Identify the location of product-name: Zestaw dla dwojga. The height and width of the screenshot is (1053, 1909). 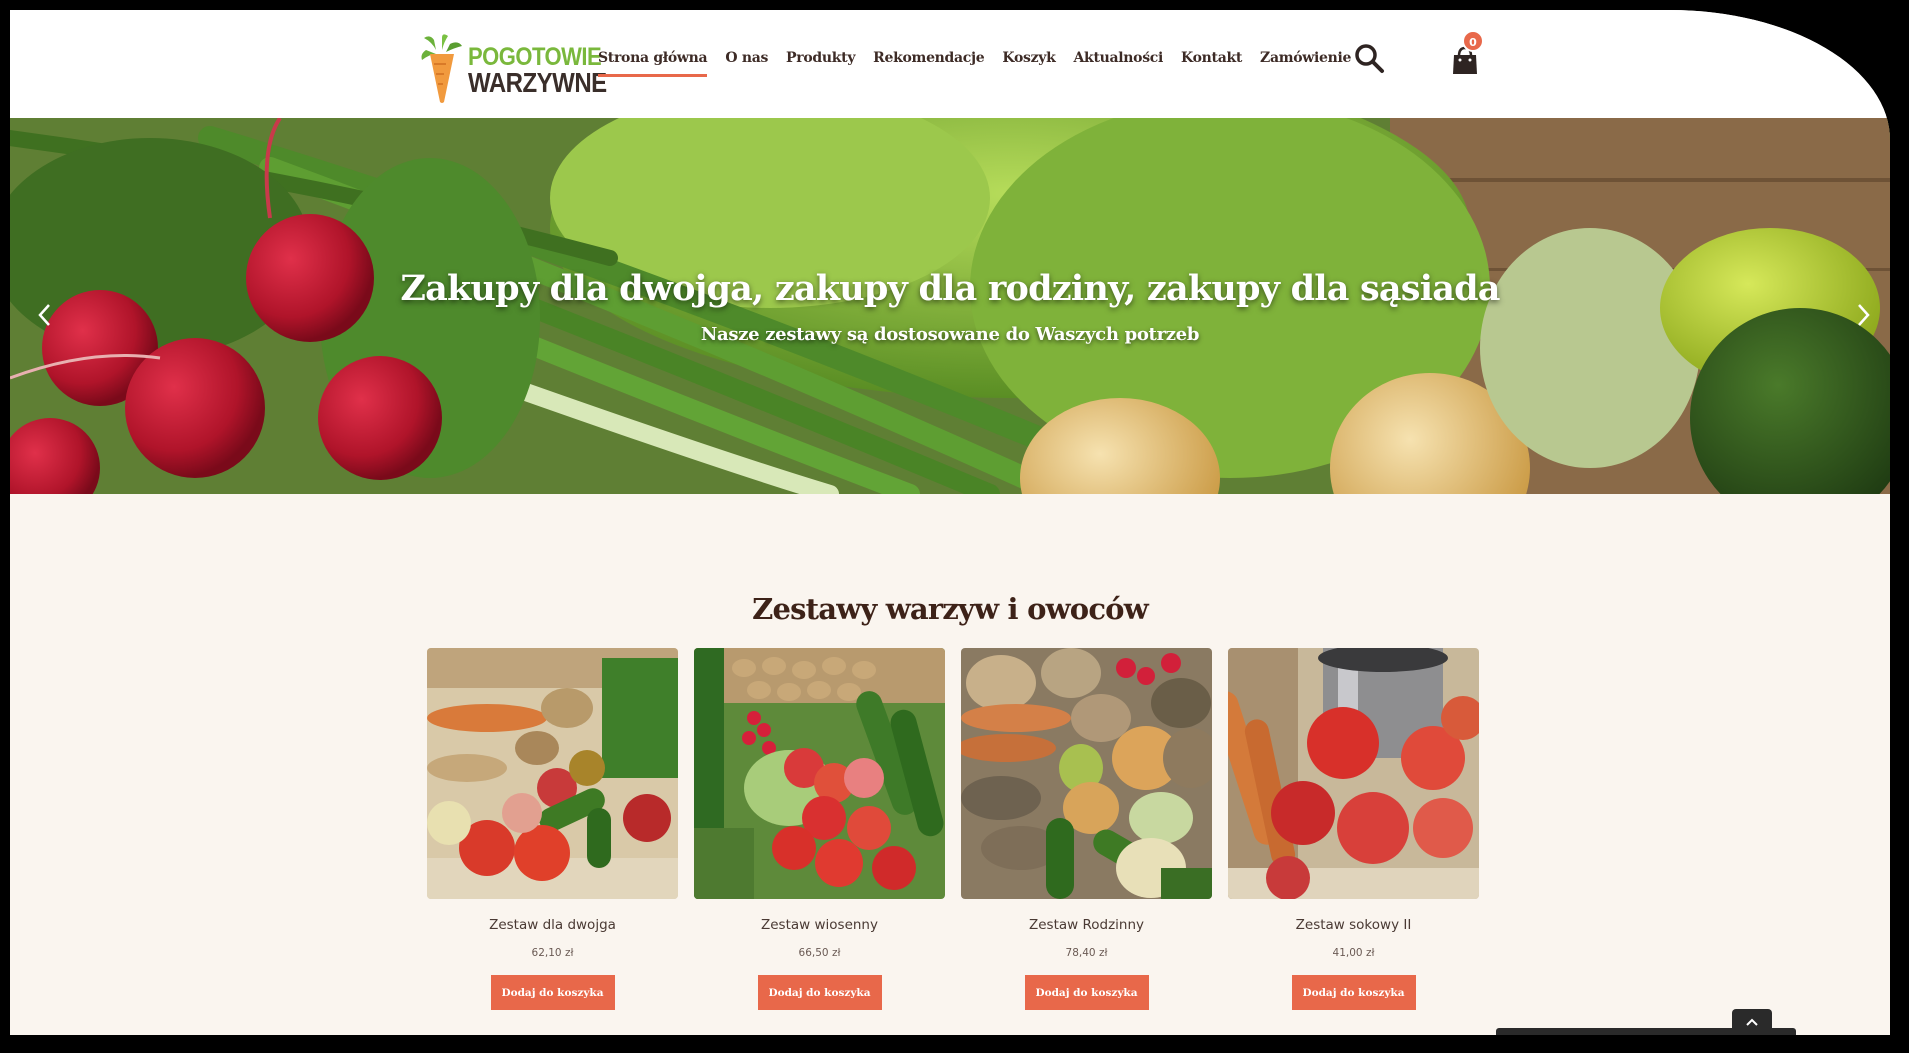
(552, 925).